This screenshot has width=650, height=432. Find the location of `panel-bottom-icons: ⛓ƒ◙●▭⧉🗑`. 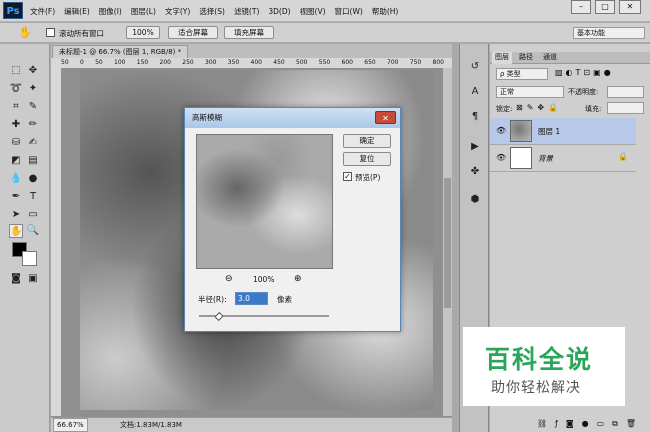

panel-bottom-icons: ⛓ƒ◙●▭⧉🗑 is located at coordinates (568, 424).